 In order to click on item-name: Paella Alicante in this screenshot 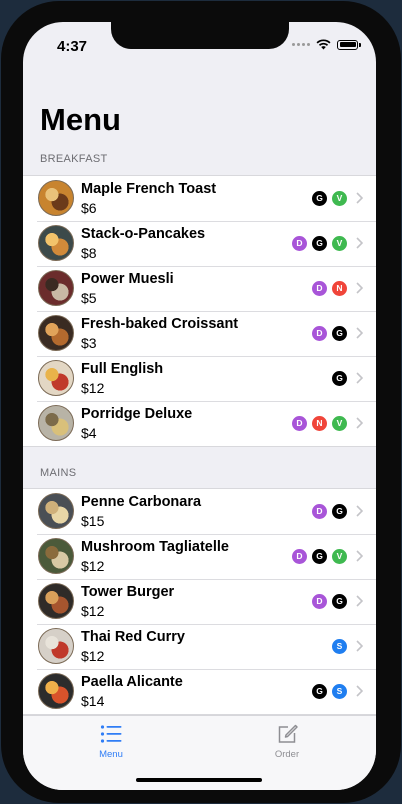, I will do `click(132, 682)`.